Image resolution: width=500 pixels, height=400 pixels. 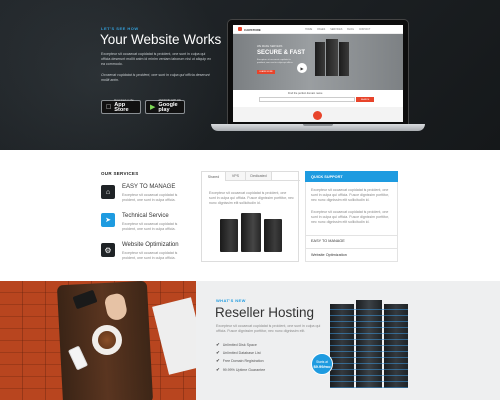 What do you see at coordinates (265, 312) in the screenshot?
I see `promo-title: Reseller Hosting` at bounding box center [265, 312].